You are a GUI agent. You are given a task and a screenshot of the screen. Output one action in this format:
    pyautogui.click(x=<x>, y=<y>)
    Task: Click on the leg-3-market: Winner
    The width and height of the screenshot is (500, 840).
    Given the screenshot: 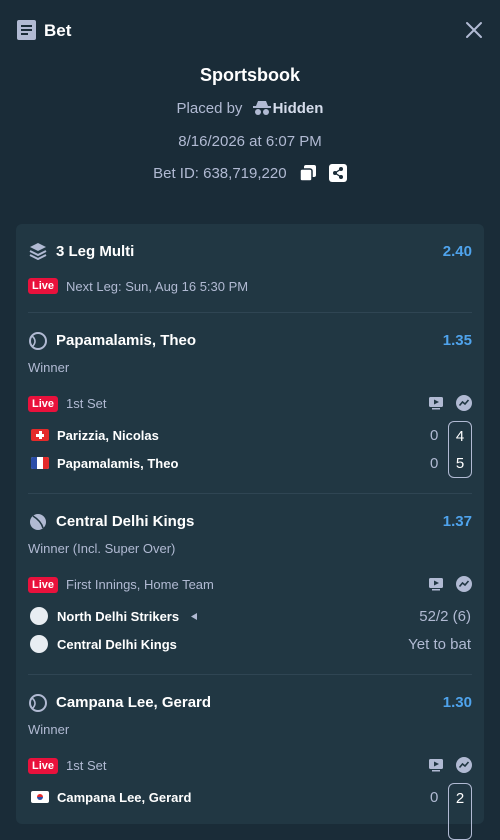 What is the action you would take?
    pyautogui.click(x=49, y=729)
    